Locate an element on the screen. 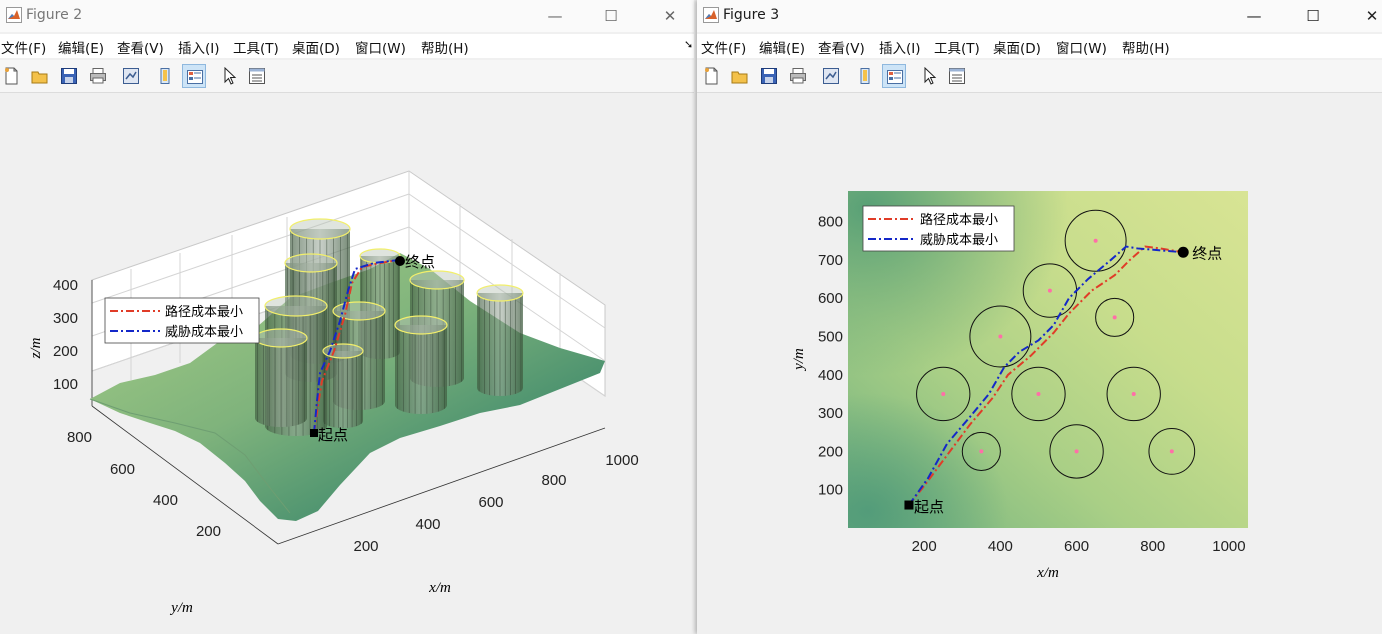  window-title: Figure 2 is located at coordinates (54, 15).